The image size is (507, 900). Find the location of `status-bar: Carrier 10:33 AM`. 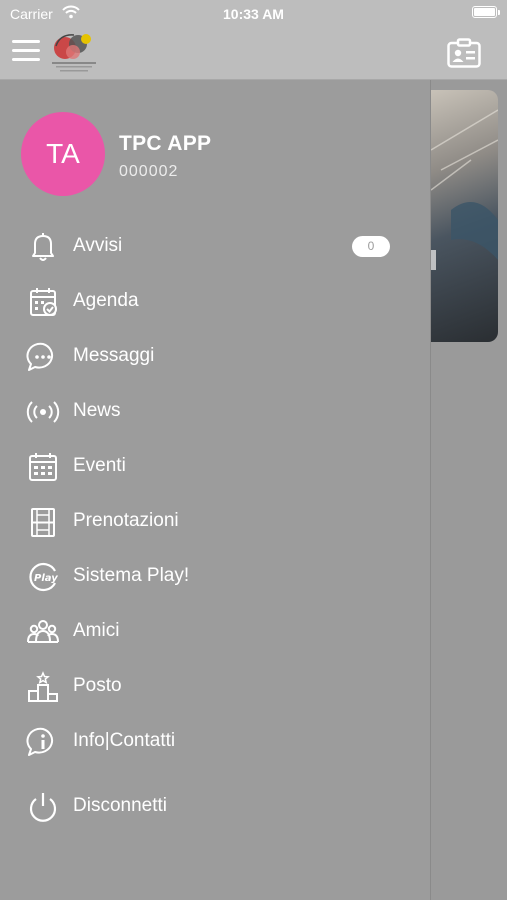

status-bar: Carrier 10:33 AM is located at coordinates (253, 14).